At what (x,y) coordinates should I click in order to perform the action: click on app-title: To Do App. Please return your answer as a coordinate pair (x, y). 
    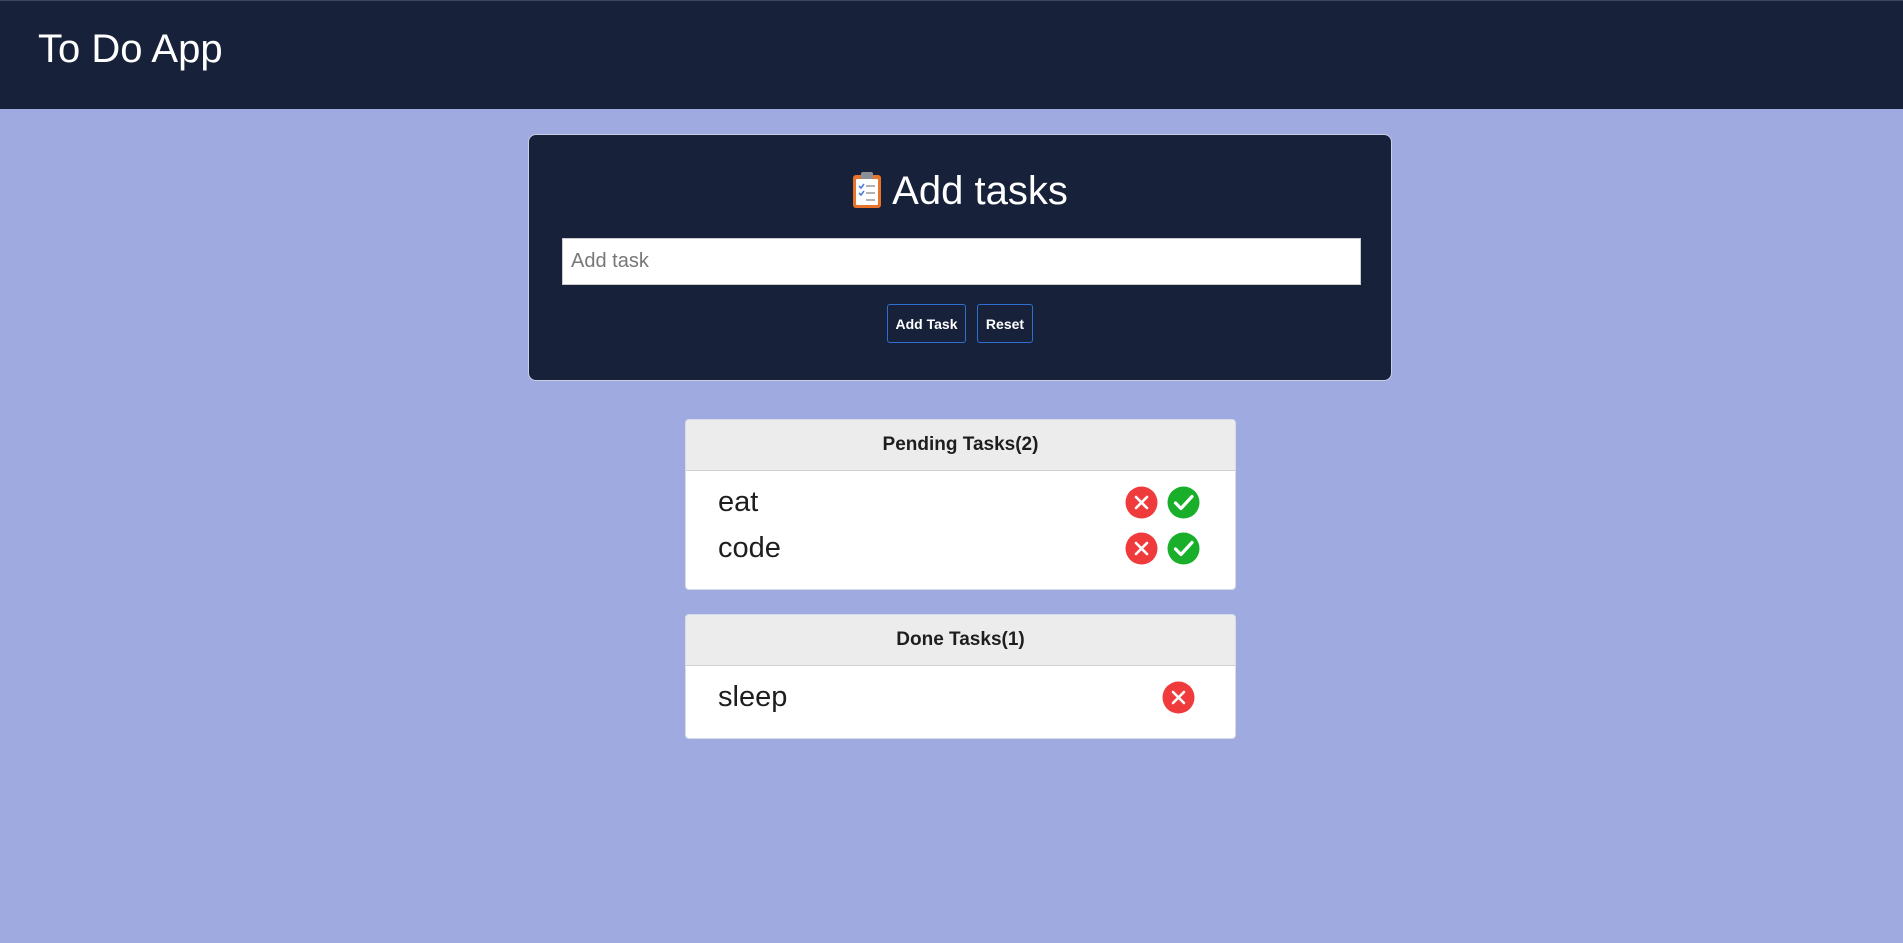
    Looking at the image, I should click on (130, 49).